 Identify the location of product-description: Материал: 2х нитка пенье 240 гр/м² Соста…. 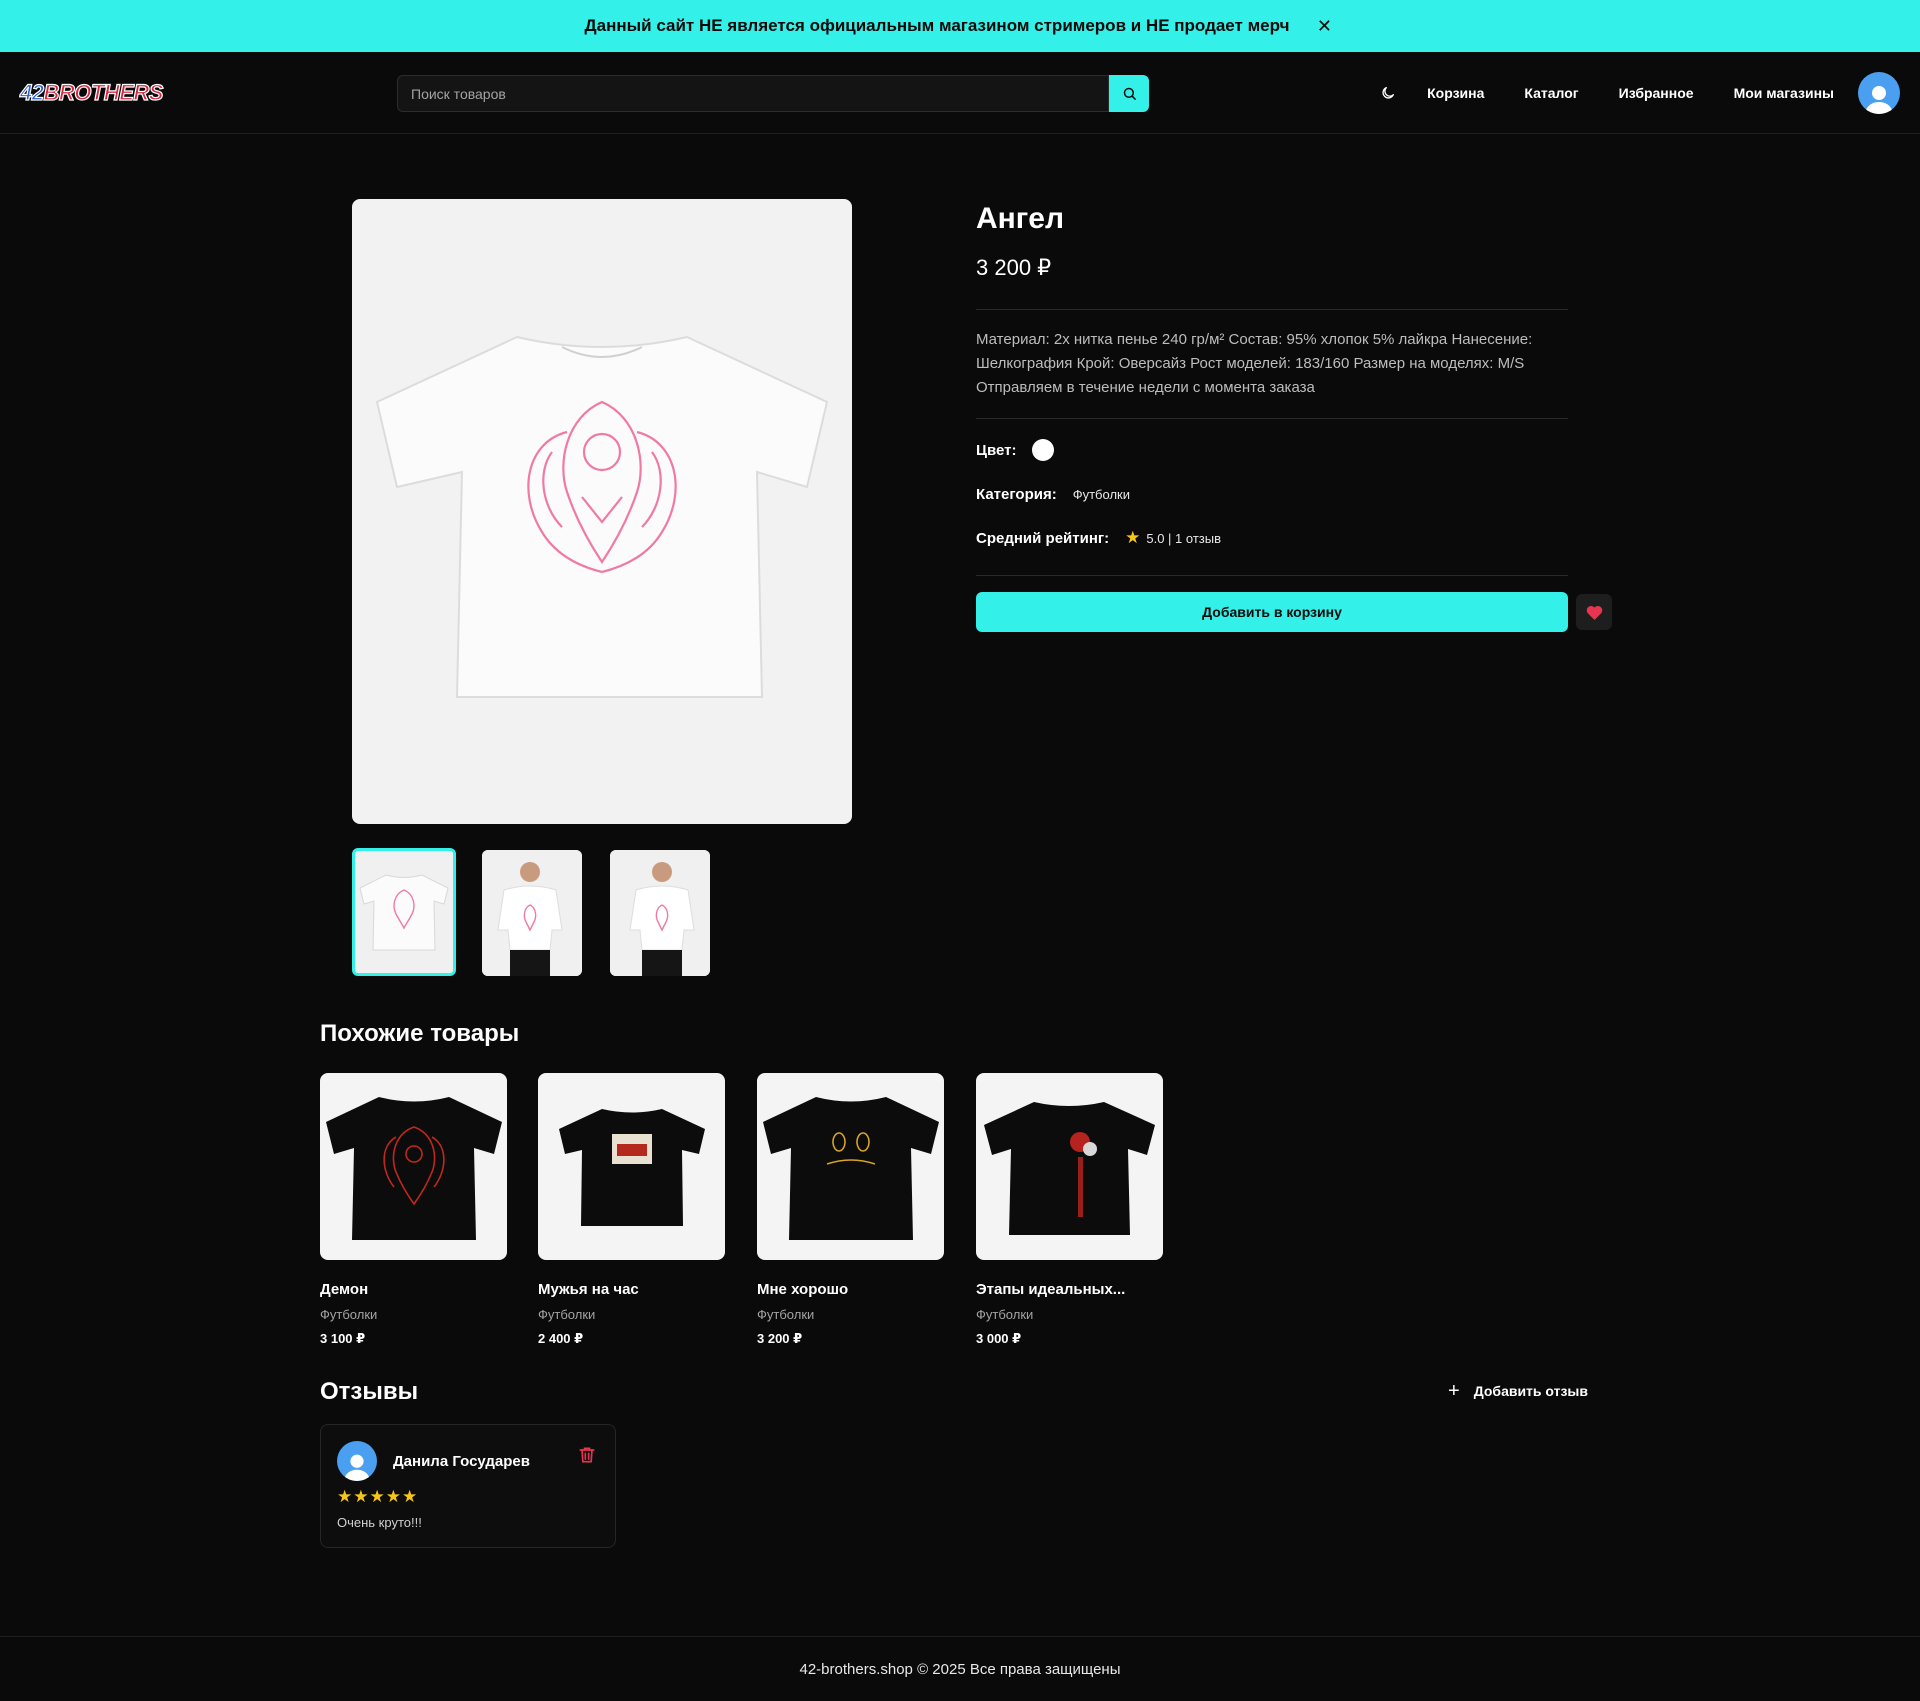
(1254, 363).